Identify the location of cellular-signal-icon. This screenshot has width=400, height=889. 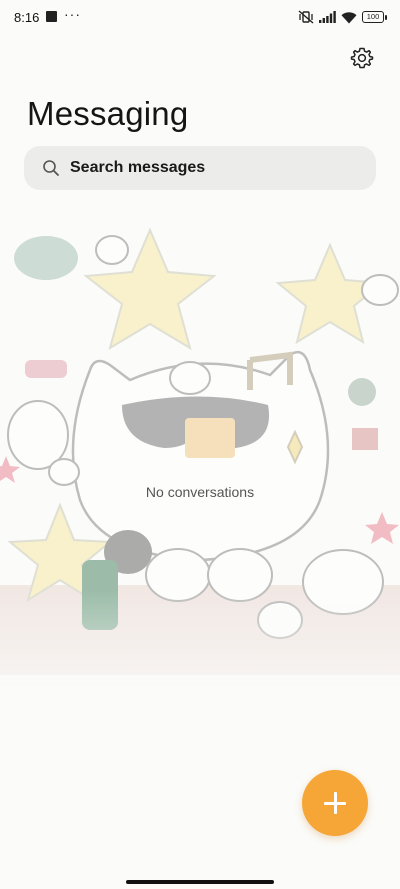
(327, 17).